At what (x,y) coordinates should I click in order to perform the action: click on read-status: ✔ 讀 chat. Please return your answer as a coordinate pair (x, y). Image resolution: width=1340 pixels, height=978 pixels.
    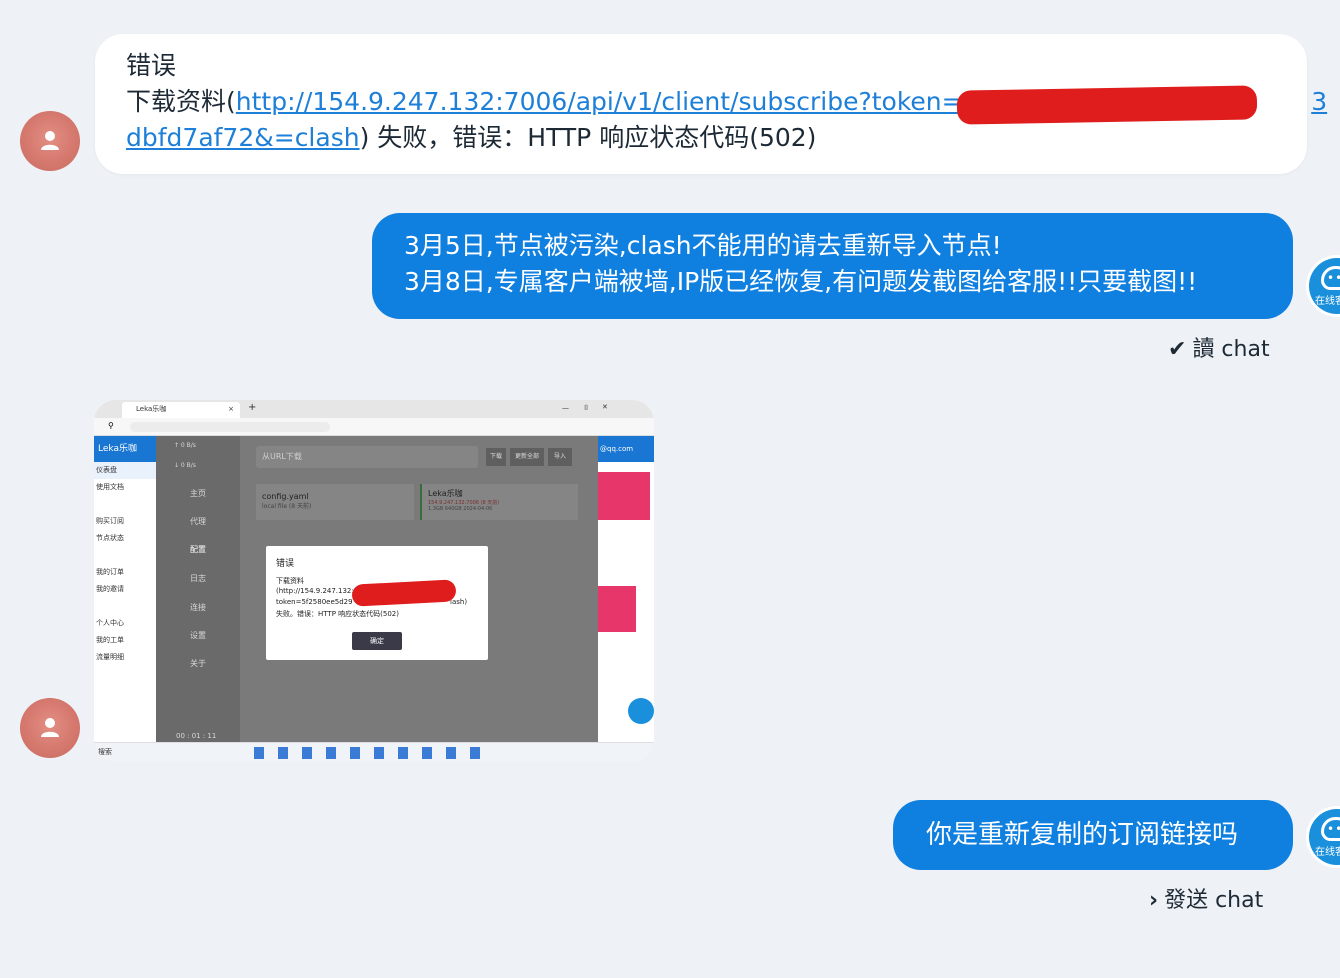
    Looking at the image, I should click on (1219, 347).